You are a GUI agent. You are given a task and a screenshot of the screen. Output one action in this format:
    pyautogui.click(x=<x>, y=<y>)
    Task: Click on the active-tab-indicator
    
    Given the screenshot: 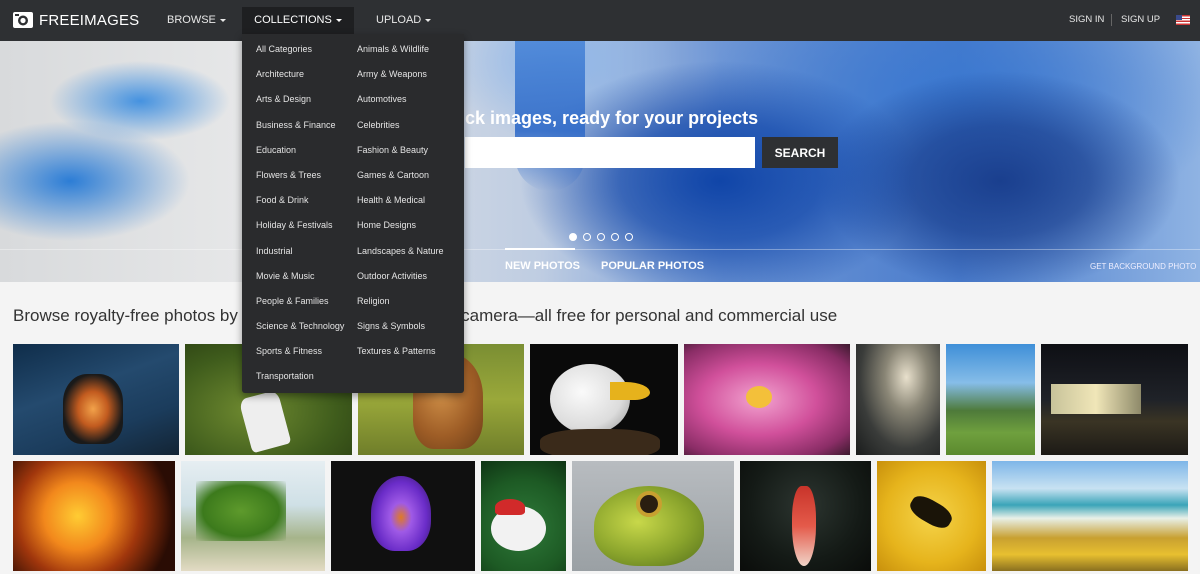 What is the action you would take?
    pyautogui.click(x=540, y=249)
    